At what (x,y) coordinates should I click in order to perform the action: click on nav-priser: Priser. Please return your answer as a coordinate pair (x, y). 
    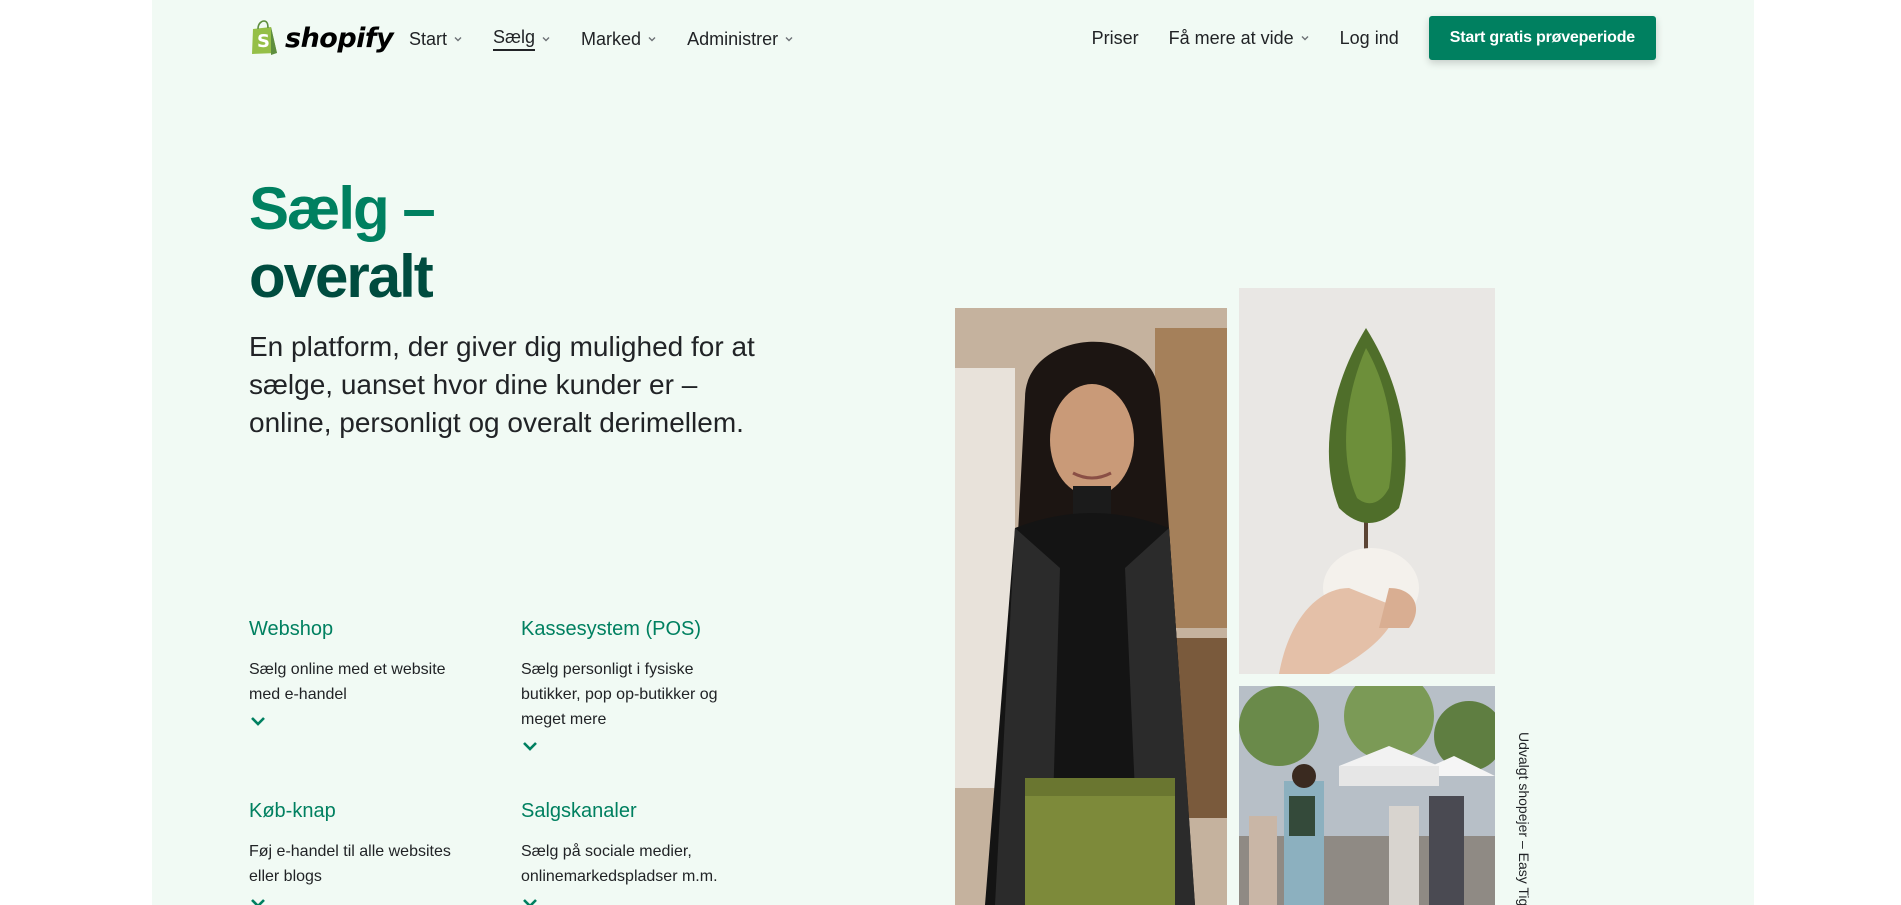
    Looking at the image, I should click on (1115, 38).